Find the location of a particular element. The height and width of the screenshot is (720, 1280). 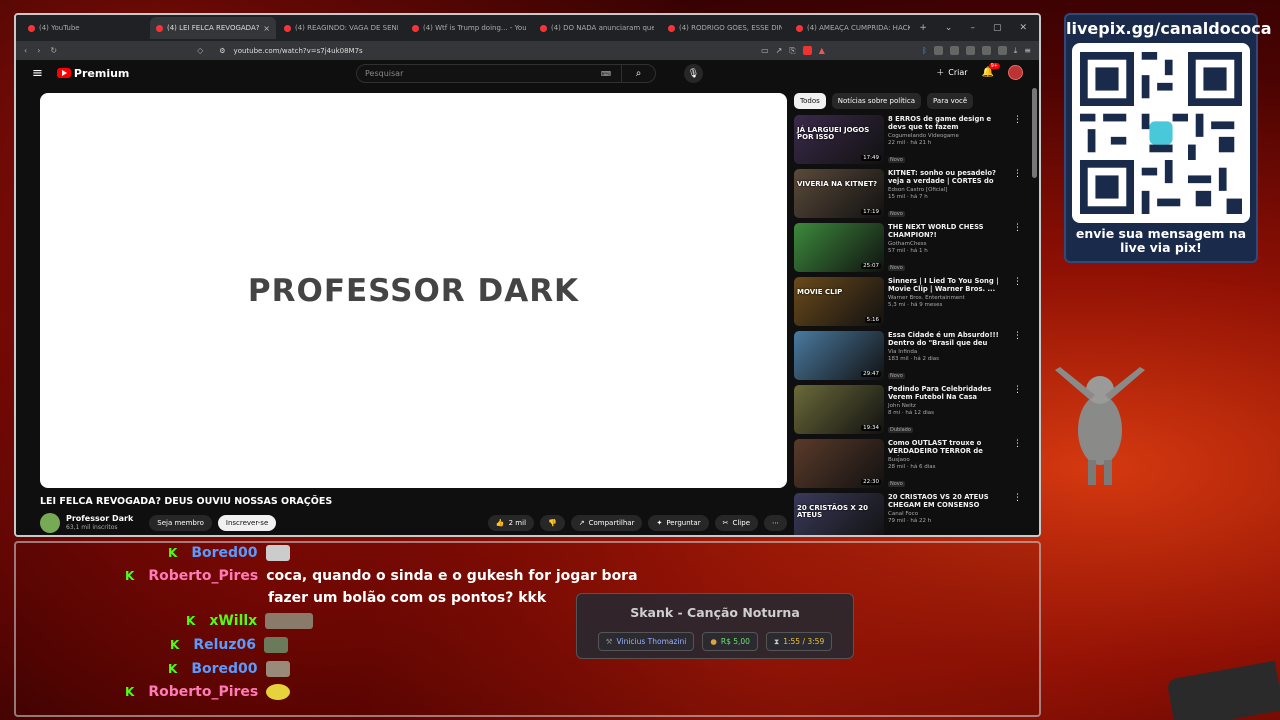

youtube-favicon-icon is located at coordinates (415, 28).